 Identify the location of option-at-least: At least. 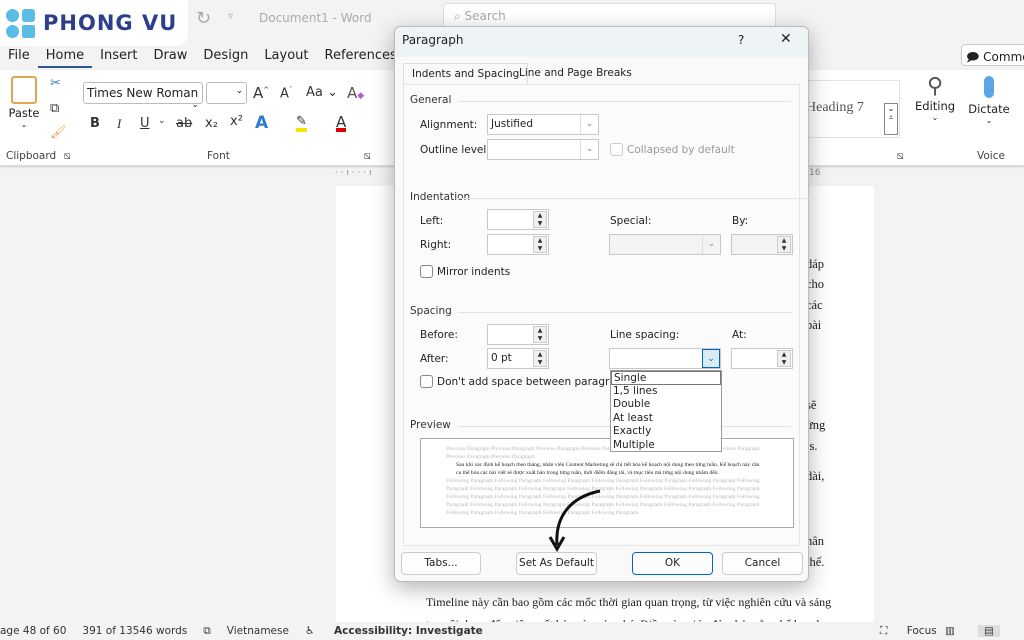
(666, 419).